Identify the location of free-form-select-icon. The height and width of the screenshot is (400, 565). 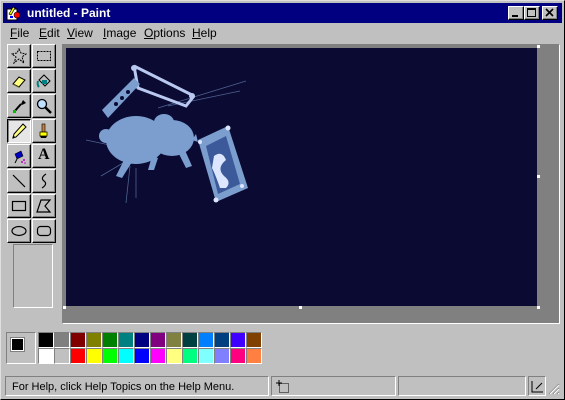
(19, 56).